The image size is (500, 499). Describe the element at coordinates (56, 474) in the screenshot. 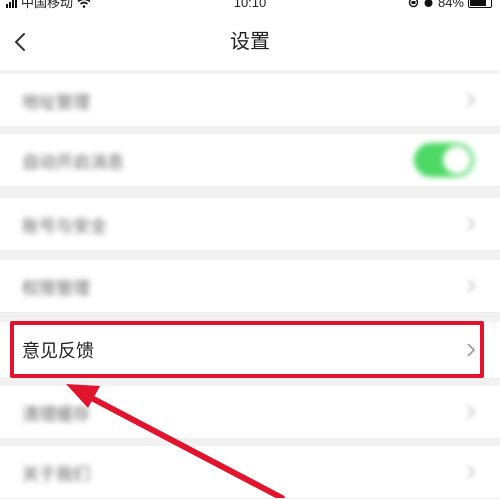

I see `settings-item-label: 关于我们` at that location.